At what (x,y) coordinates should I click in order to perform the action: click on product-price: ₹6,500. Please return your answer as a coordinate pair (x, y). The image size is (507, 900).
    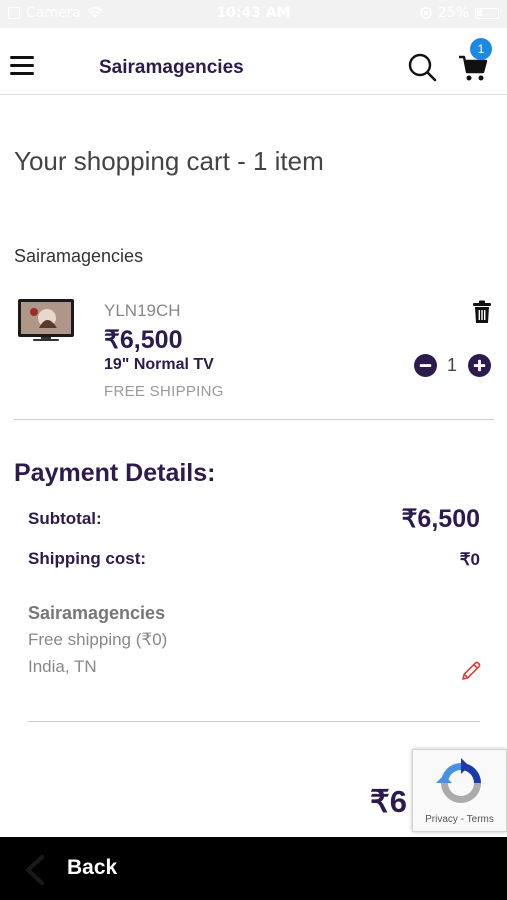
    Looking at the image, I should click on (143, 340).